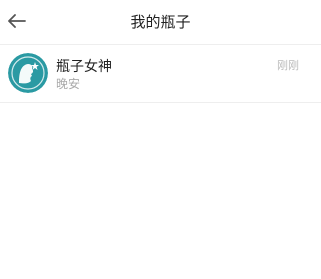 The image size is (321, 279). What do you see at coordinates (288, 65) in the screenshot?
I see `message-time: 刚刚` at bounding box center [288, 65].